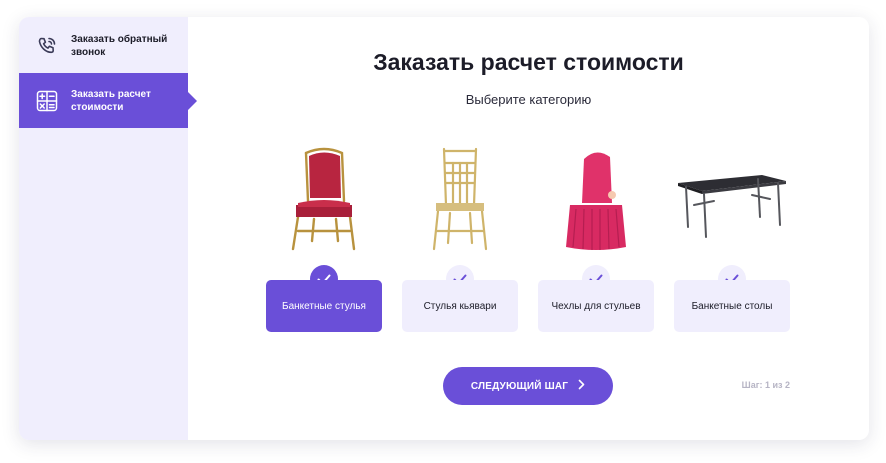 This screenshot has width=886, height=463. Describe the element at coordinates (596, 200) in the screenshot. I see `chair-cover-image` at that location.